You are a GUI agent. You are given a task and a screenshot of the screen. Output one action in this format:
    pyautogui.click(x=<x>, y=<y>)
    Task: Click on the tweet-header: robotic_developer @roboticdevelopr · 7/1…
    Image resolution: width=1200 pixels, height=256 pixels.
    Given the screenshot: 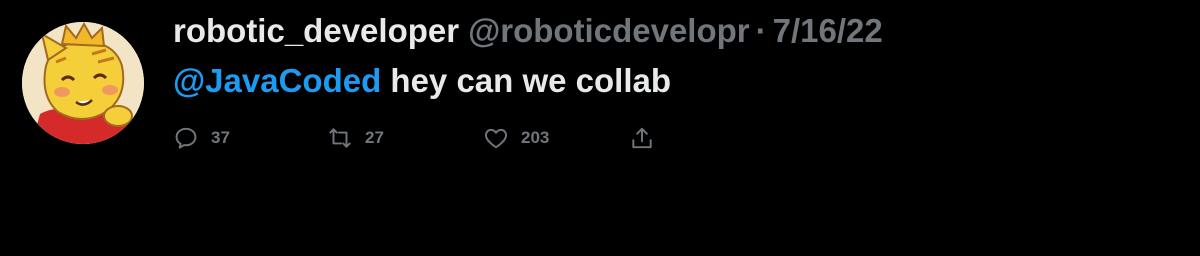 What is the action you would take?
    pyautogui.click(x=528, y=32)
    